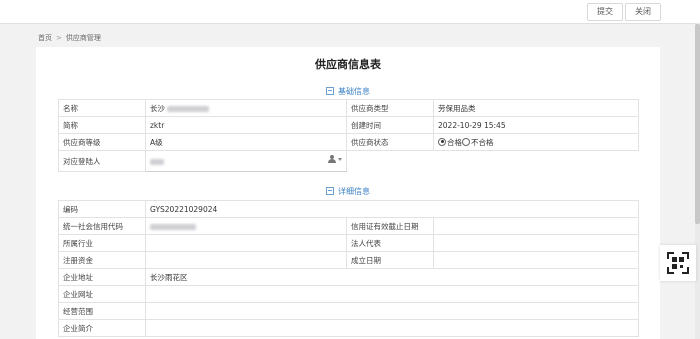  Describe the element at coordinates (246, 260) in the screenshot. I see `reg-capital-field` at that location.